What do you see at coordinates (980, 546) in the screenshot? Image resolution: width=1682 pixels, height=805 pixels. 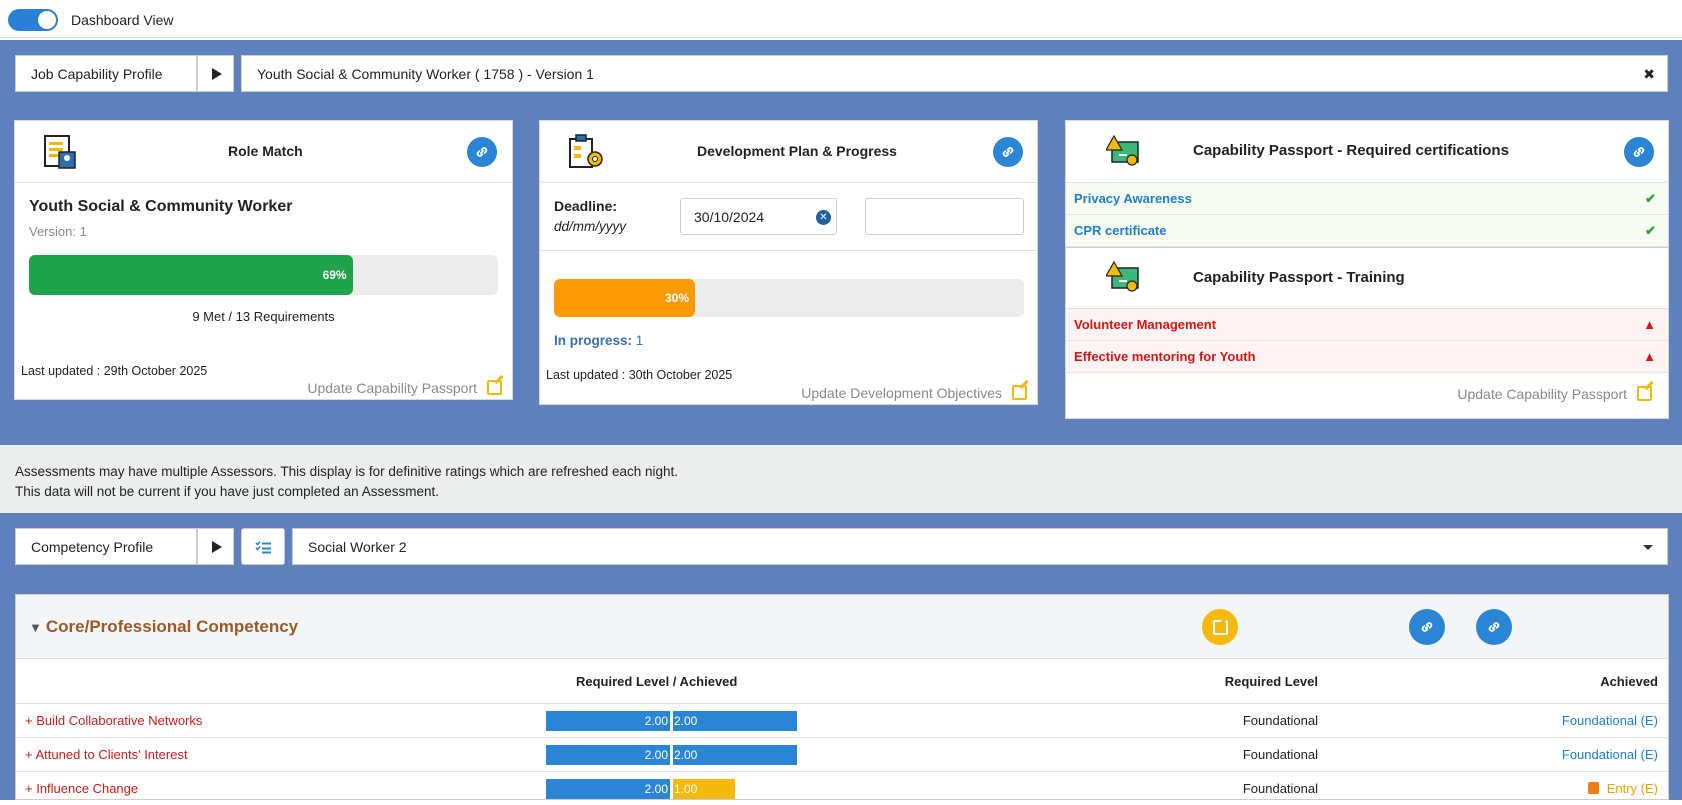 I see `competency-profile-select: Social Worker 2` at bounding box center [980, 546].